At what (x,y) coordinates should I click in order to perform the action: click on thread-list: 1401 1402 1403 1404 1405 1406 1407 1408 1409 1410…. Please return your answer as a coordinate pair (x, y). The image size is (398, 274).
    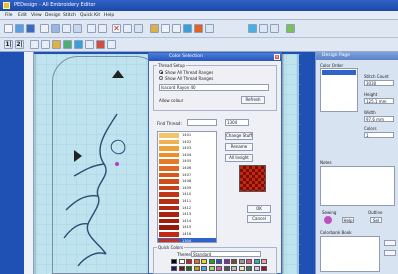
    Looking at the image, I should click on (187, 187).